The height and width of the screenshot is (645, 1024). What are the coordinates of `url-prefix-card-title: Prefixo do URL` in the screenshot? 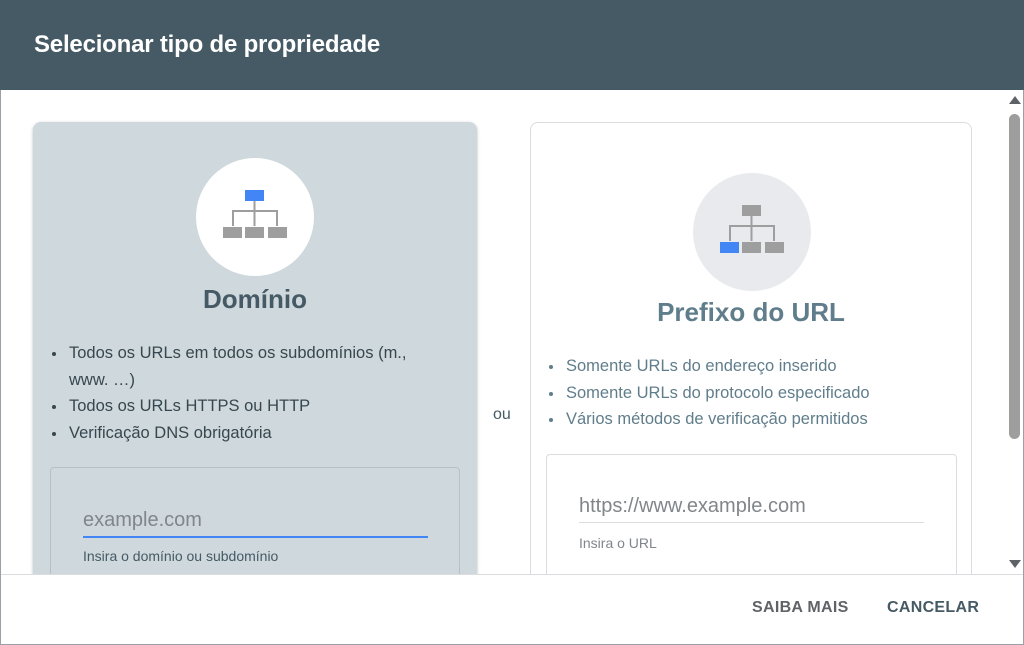 It's located at (751, 312).